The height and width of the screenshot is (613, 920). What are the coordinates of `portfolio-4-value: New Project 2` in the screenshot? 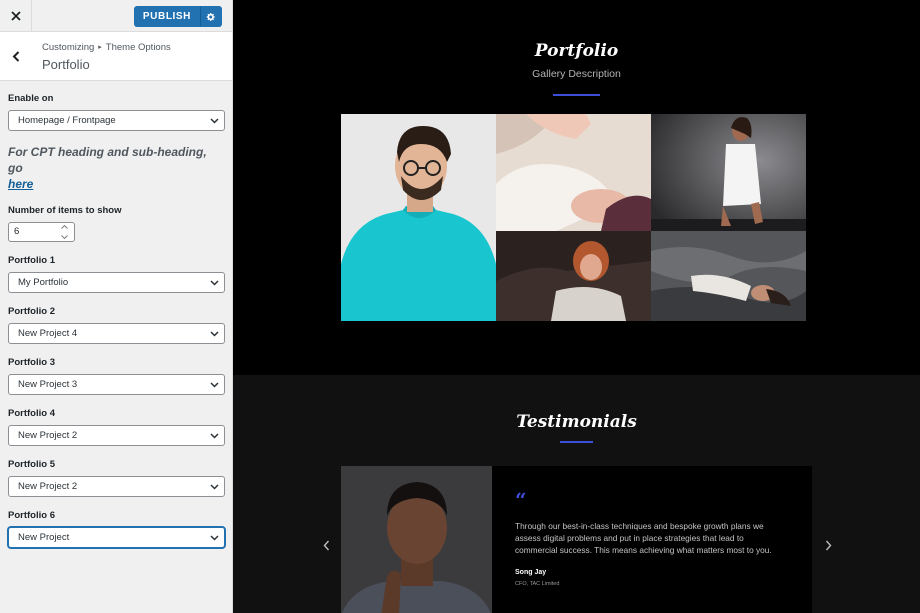 It's located at (48, 435).